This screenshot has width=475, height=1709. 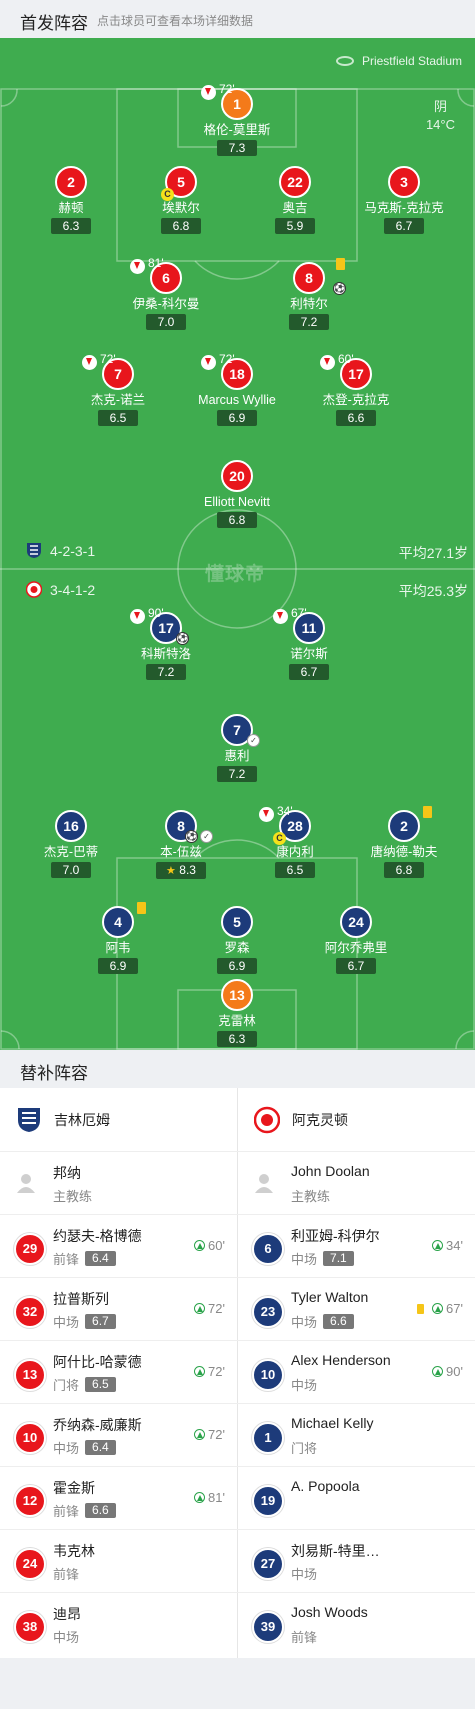 What do you see at coordinates (206, 836) in the screenshot?
I see `assist-boot-icon: ✓` at bounding box center [206, 836].